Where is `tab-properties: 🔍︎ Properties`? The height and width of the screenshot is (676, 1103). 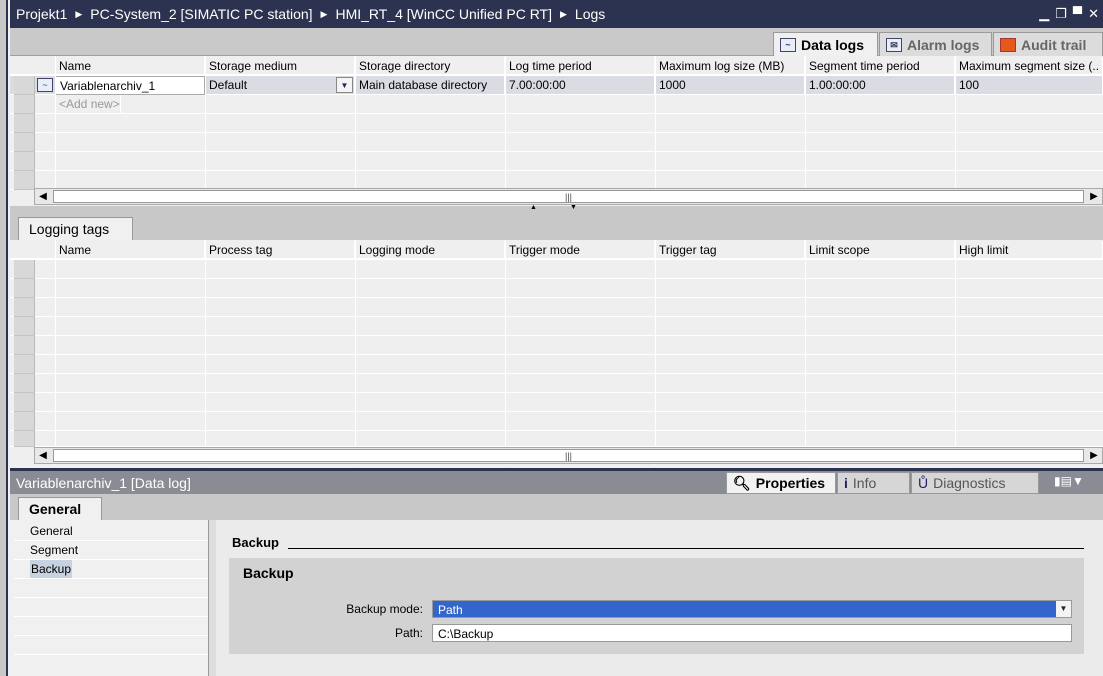 tab-properties: 🔍︎ Properties is located at coordinates (781, 483).